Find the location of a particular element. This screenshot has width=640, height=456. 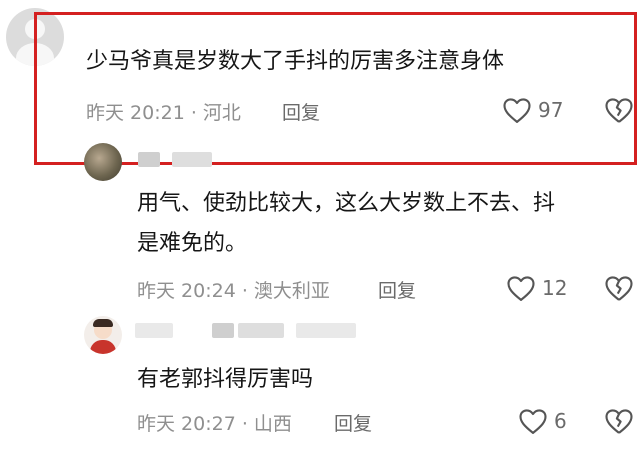

reply-1-user-avatar is located at coordinates (103, 162).